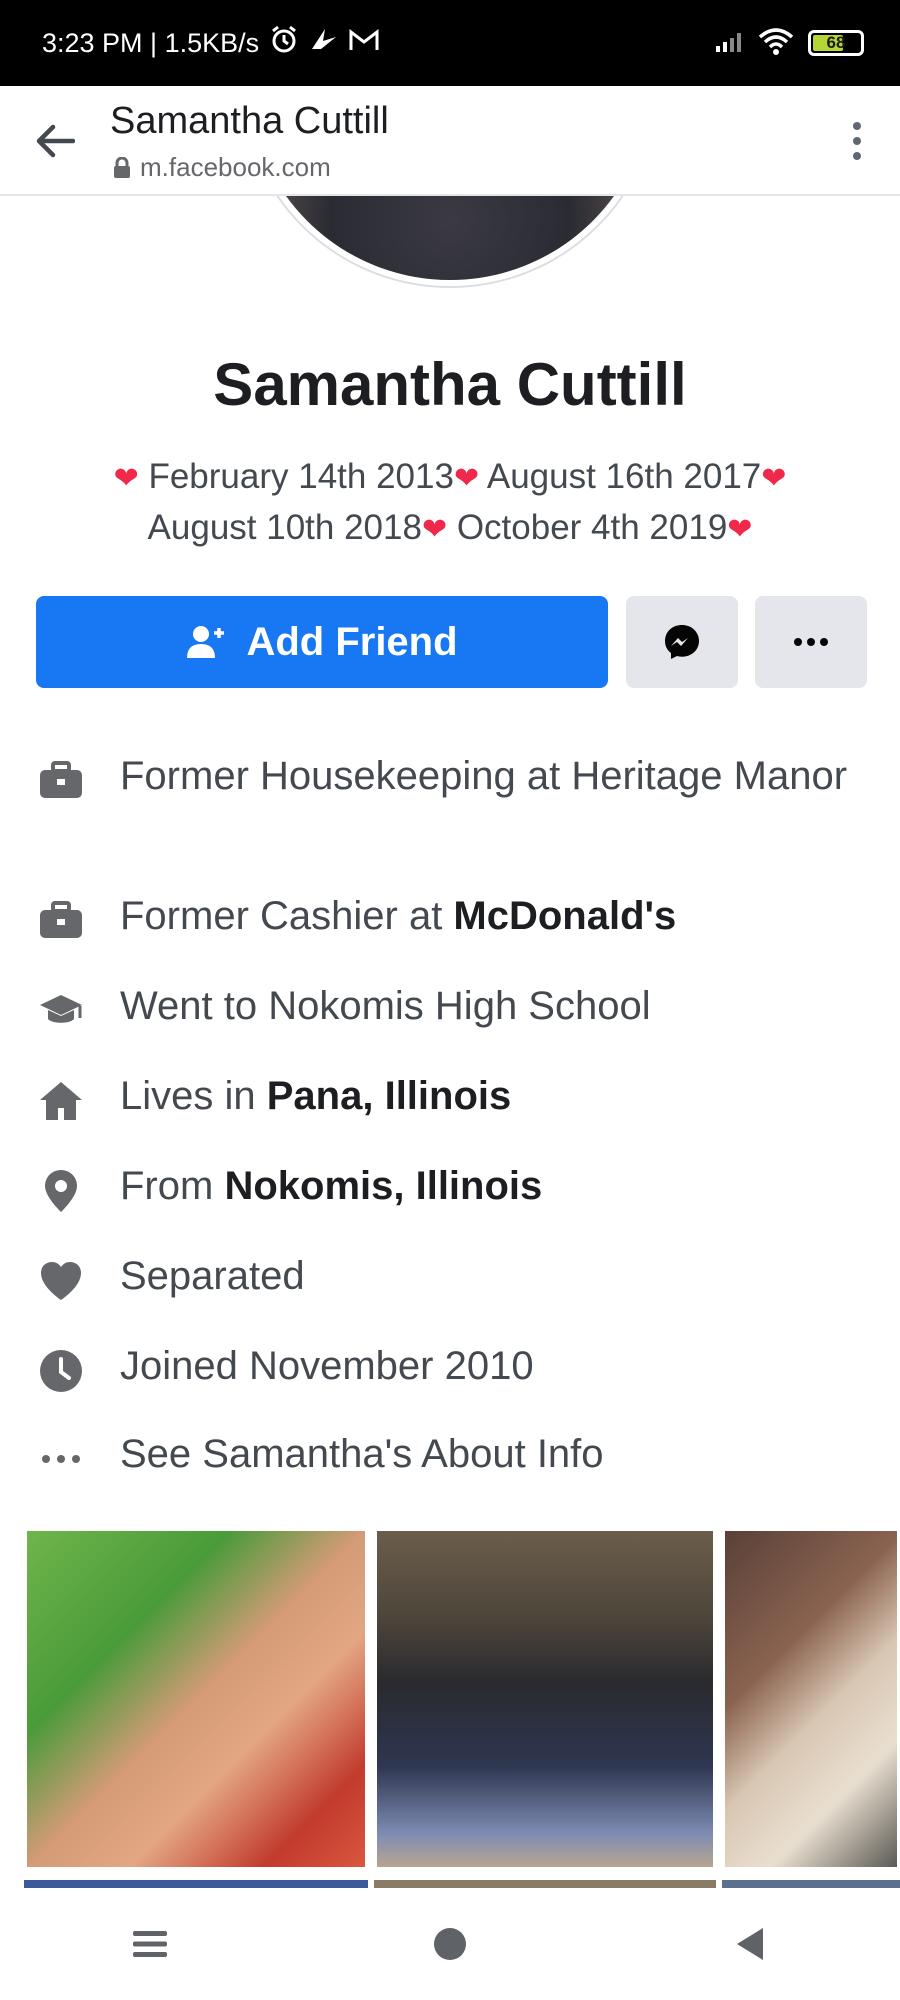 This screenshot has height=2000, width=900. I want to click on menu-icon, so click(150, 1944).